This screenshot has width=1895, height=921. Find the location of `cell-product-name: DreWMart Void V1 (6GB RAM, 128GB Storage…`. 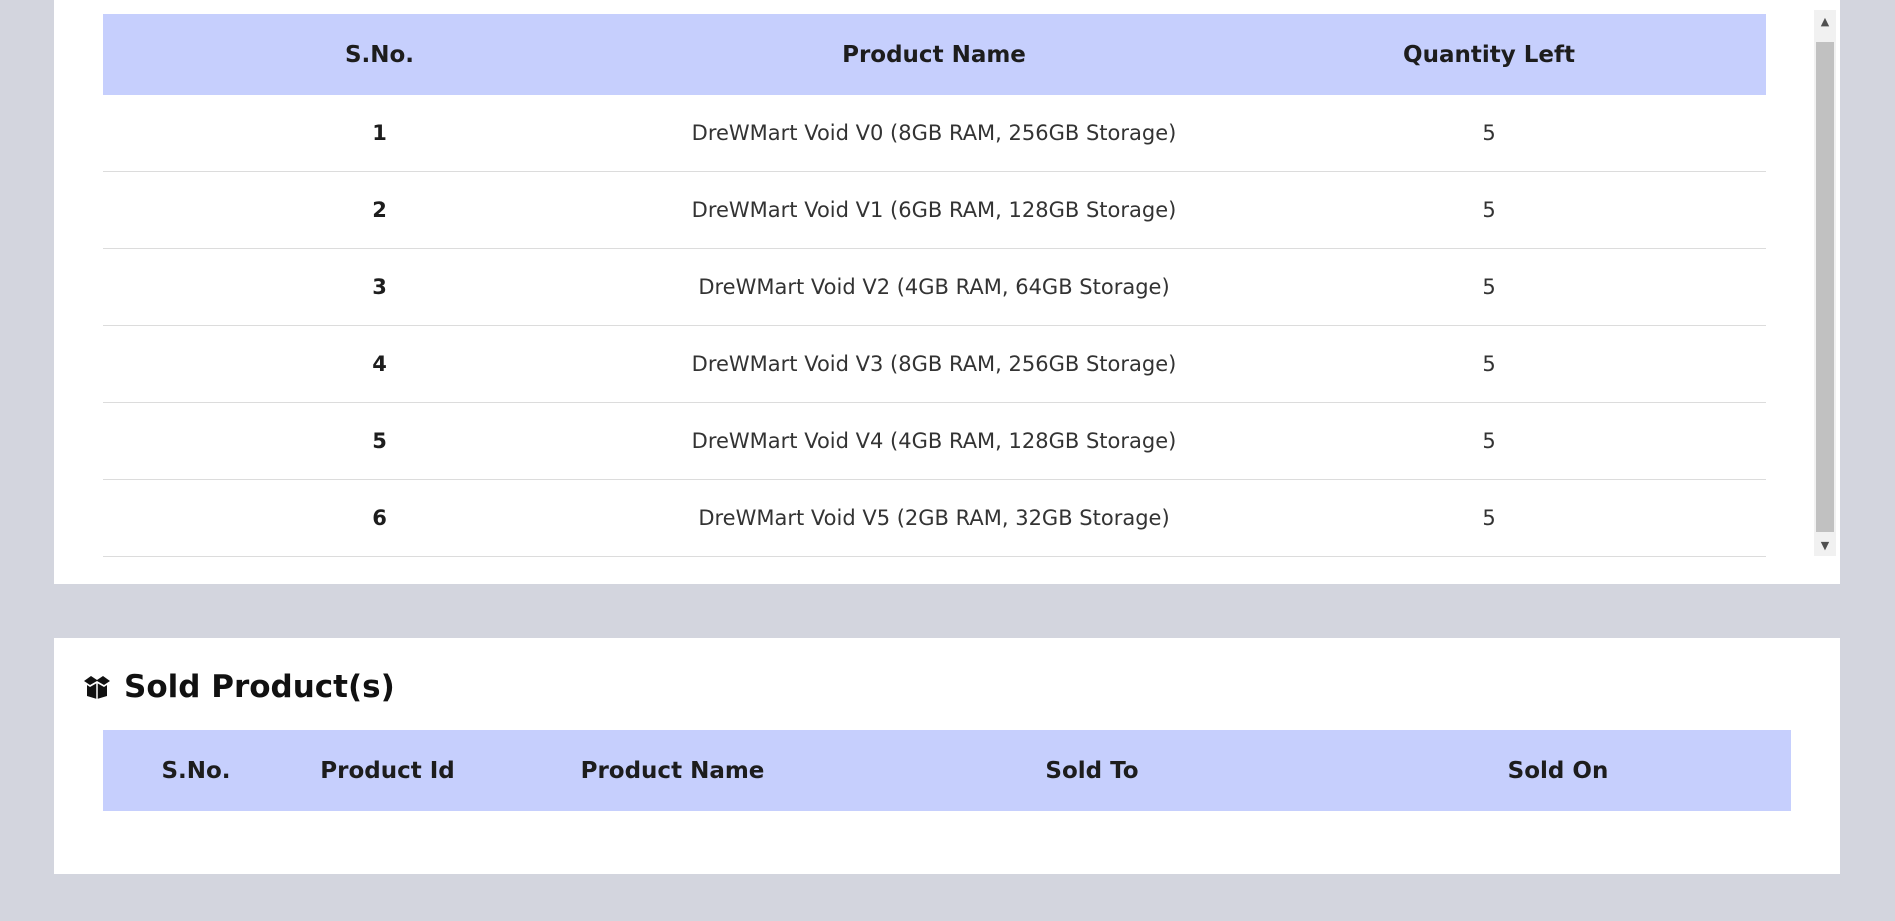

cell-product-name: DreWMart Void V1 (6GB RAM, 128GB Storage… is located at coordinates (934, 210).